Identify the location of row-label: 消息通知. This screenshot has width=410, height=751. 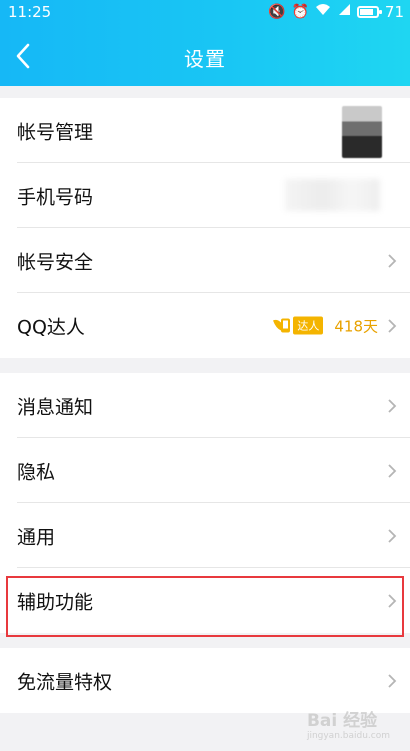
(55, 407).